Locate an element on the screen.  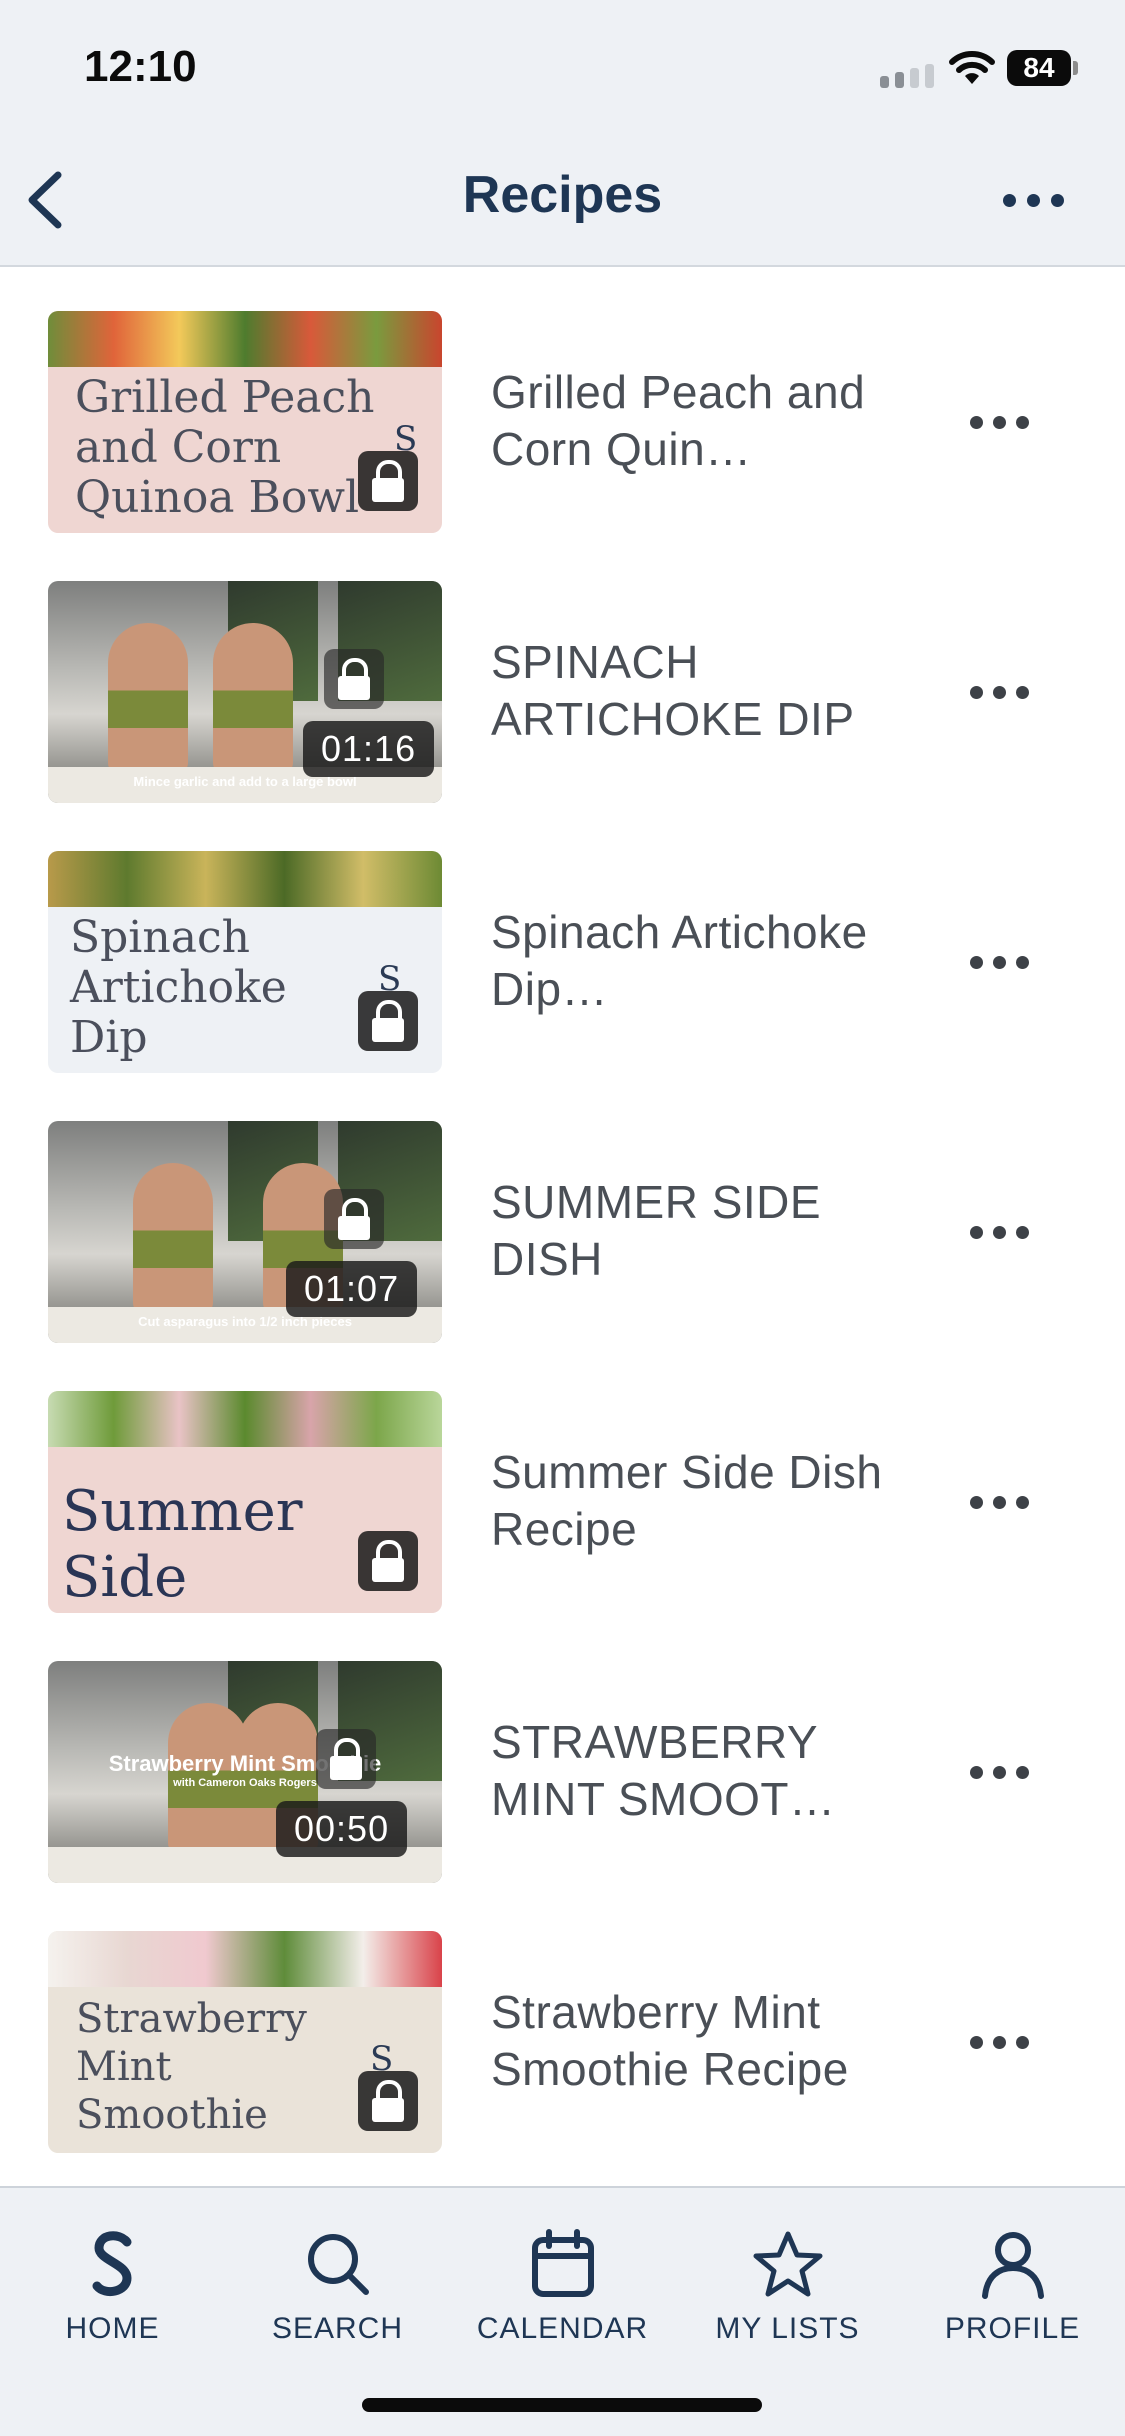
recipe-thumbnail: Summer Side Dish is located at coordinates (245, 1502).